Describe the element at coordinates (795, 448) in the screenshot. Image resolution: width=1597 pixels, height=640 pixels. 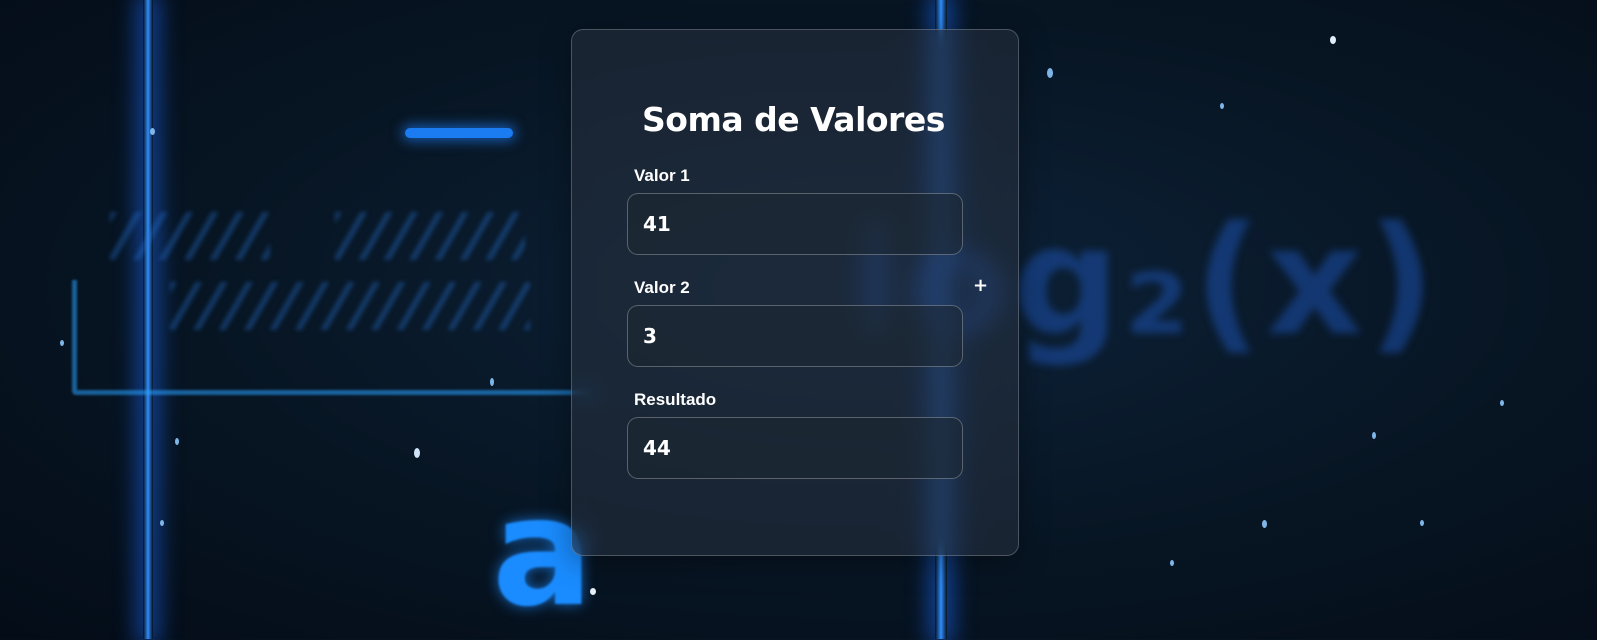
I see `result-field` at that location.